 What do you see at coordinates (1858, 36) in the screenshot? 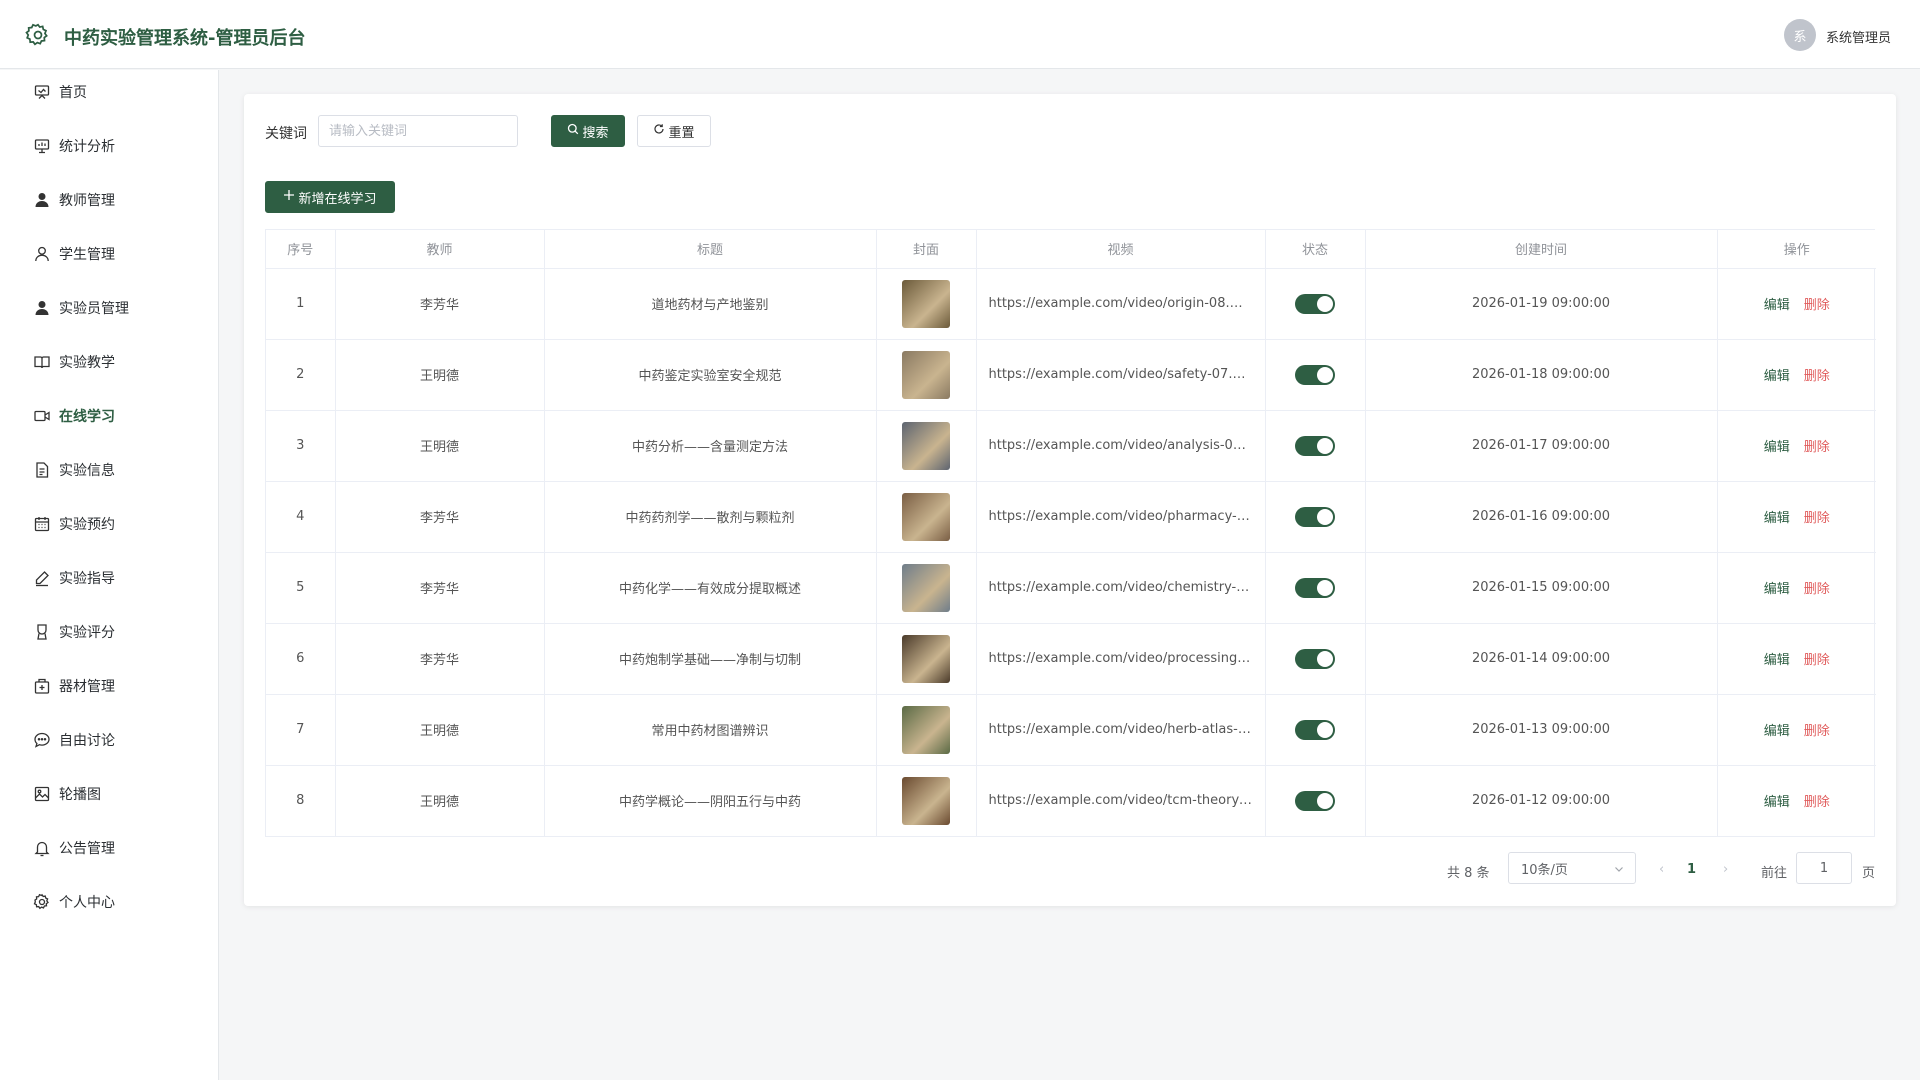
I see `user-name: 系统管理员` at bounding box center [1858, 36].